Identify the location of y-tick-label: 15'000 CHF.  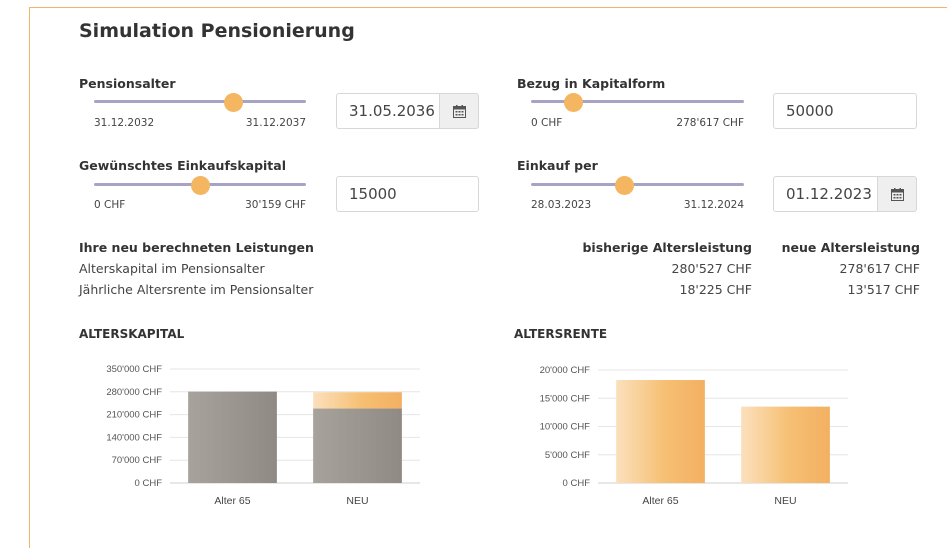
(565, 398).